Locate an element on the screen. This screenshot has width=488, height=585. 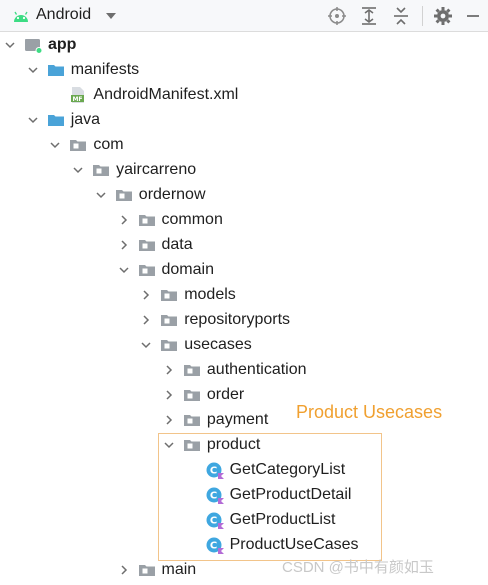
tree-item-label: payment is located at coordinates (237, 419).